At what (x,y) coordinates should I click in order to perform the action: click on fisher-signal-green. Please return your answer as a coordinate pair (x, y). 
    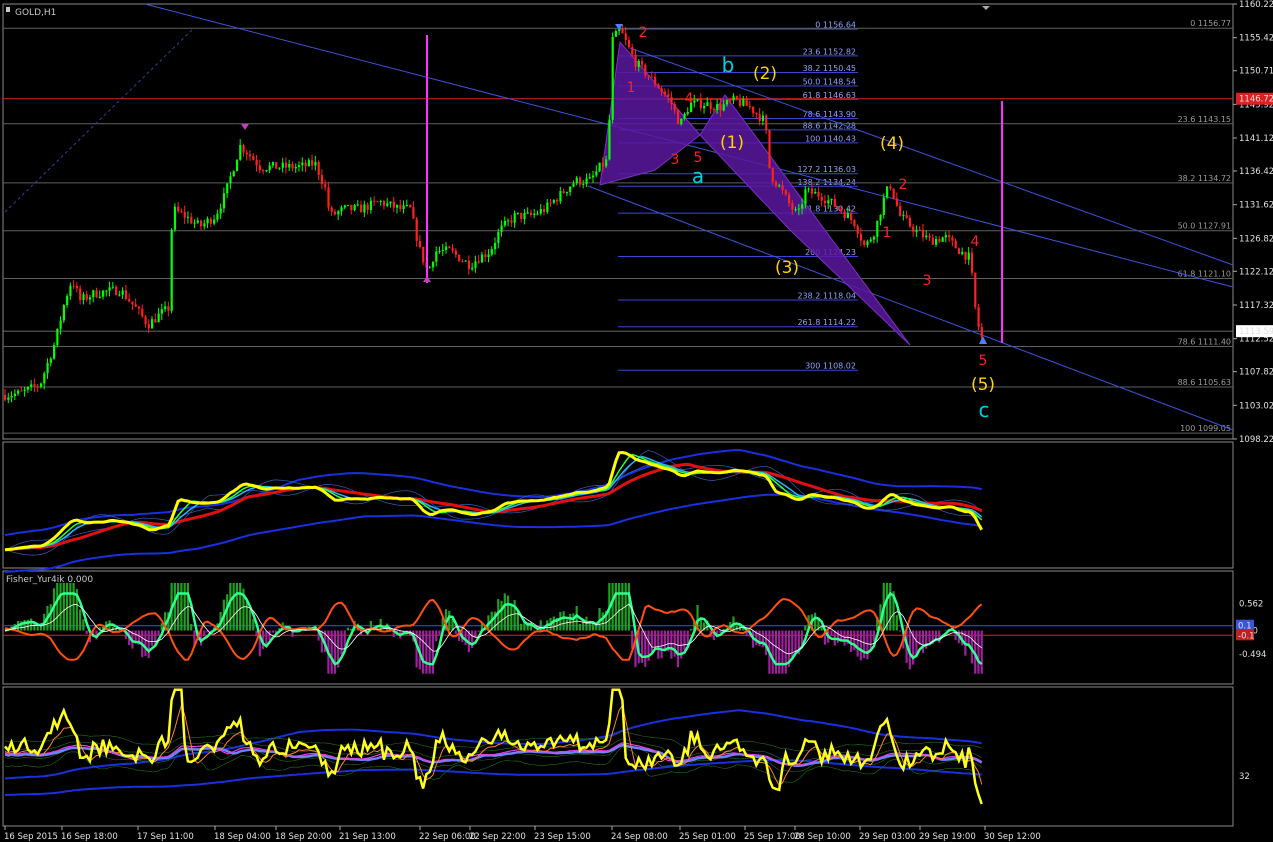
    Looking at the image, I should click on (493, 628).